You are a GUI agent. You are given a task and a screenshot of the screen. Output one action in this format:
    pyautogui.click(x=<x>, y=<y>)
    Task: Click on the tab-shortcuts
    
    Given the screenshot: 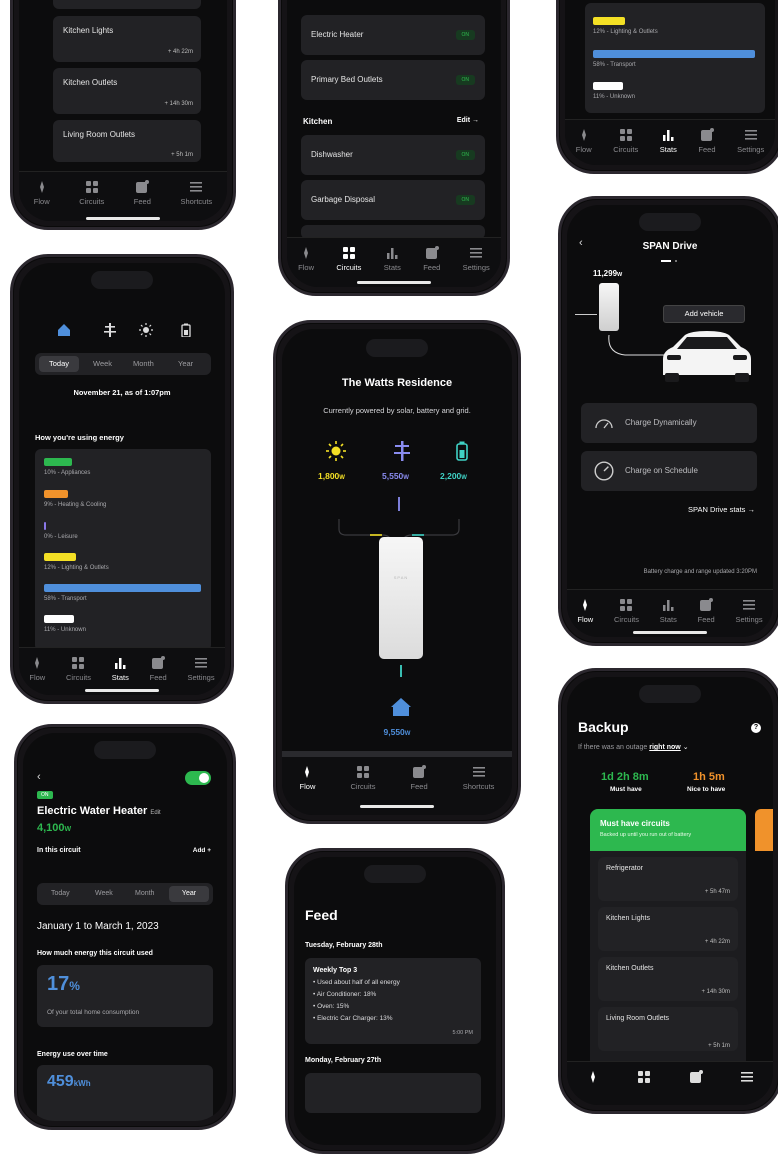 What is the action you would take?
    pyautogui.click(x=747, y=1078)
    